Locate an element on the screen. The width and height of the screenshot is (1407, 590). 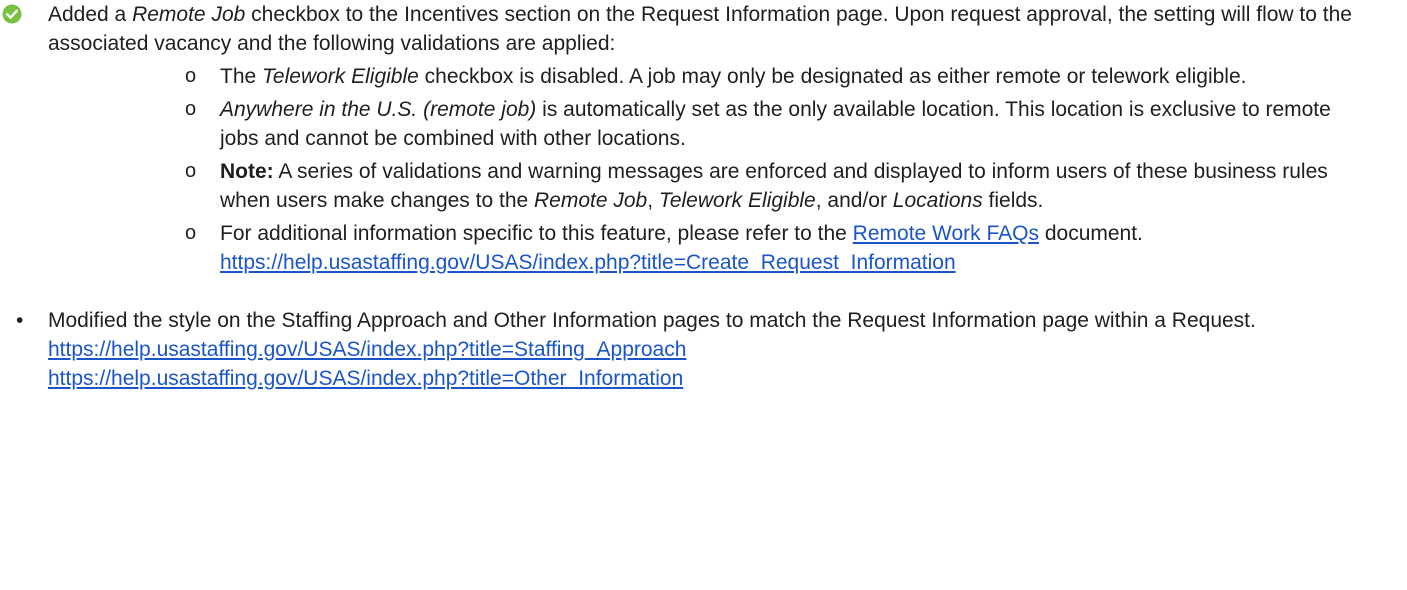
anywhere-location-term: Anywhere in the U.S. (remote job) is located at coordinates (378, 109).